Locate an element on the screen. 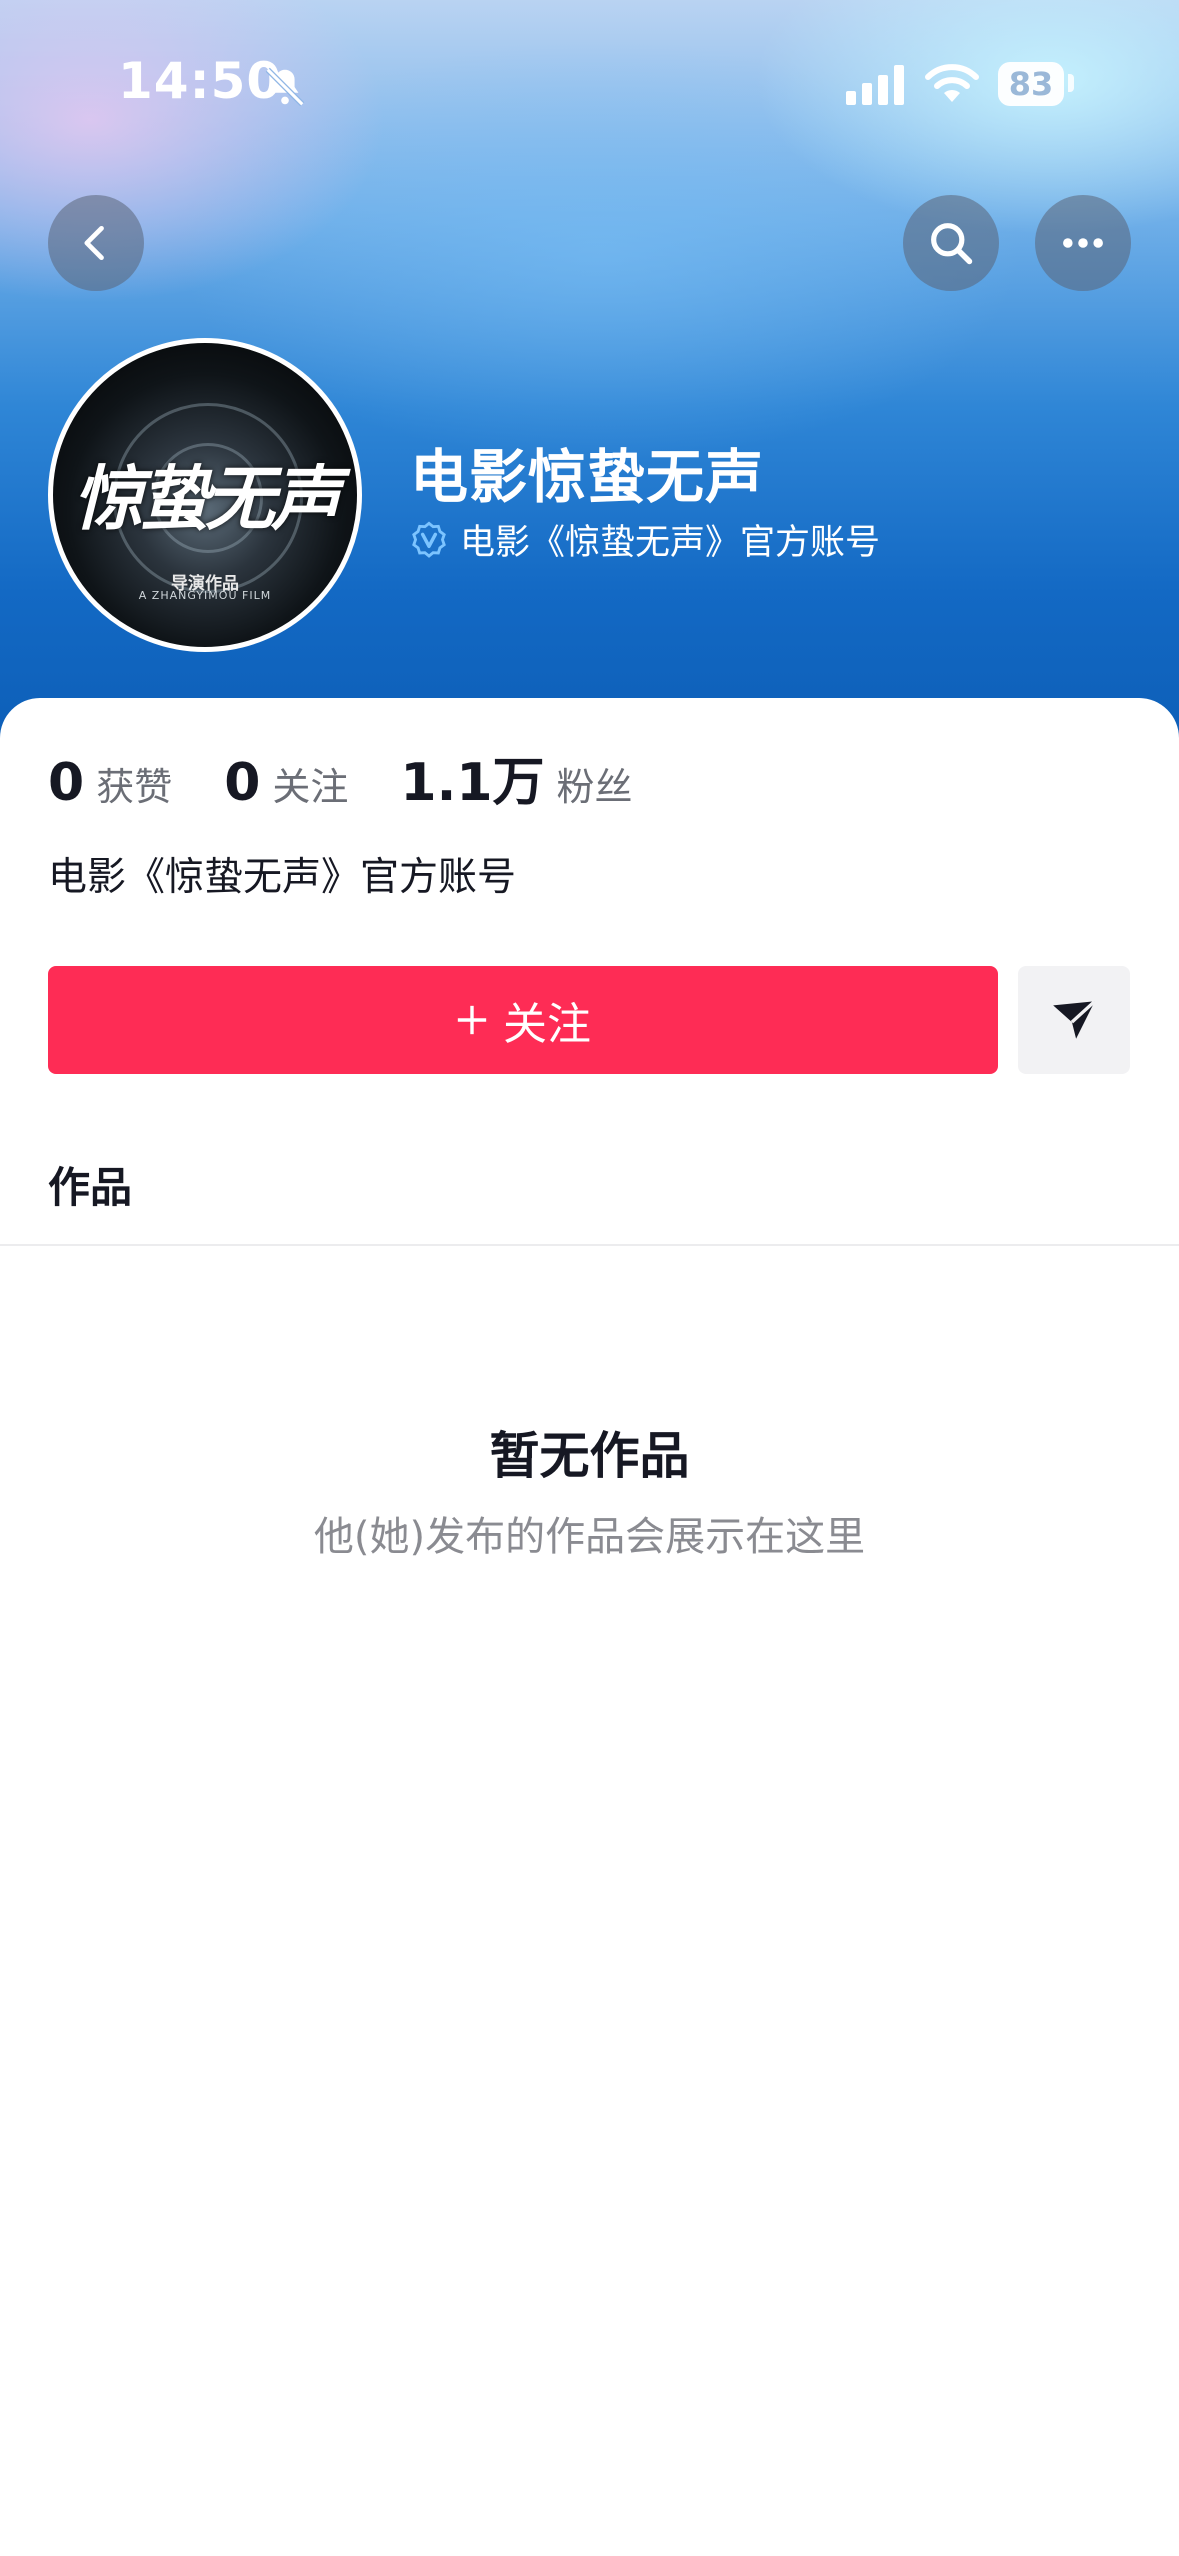 This screenshot has width=1179, height=2556. stat-followers-label: 粉丝 is located at coordinates (594, 787).